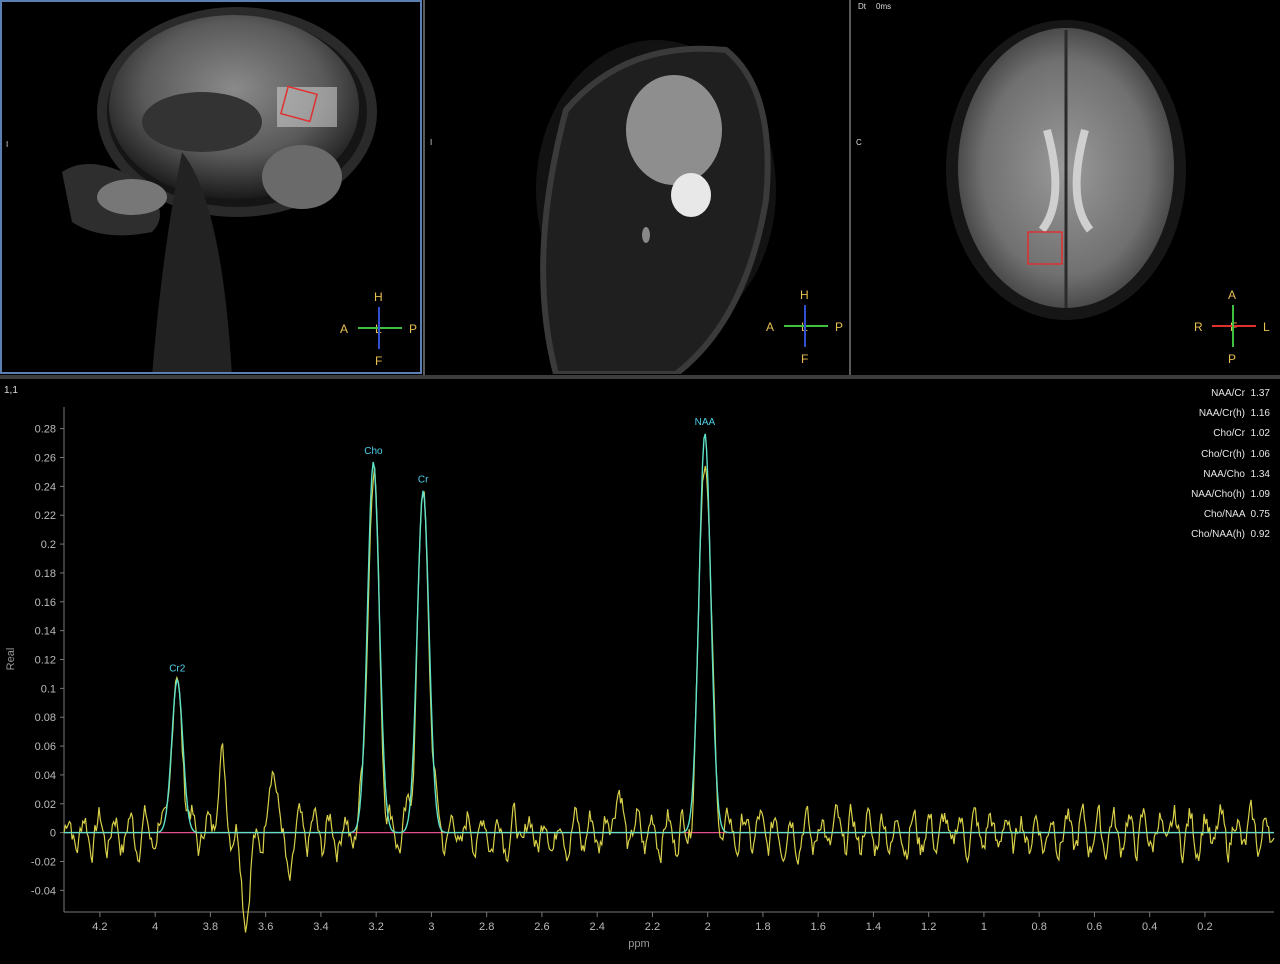  What do you see at coordinates (1257, 414) in the screenshot?
I see `ratio-value: 1.16` at bounding box center [1257, 414].